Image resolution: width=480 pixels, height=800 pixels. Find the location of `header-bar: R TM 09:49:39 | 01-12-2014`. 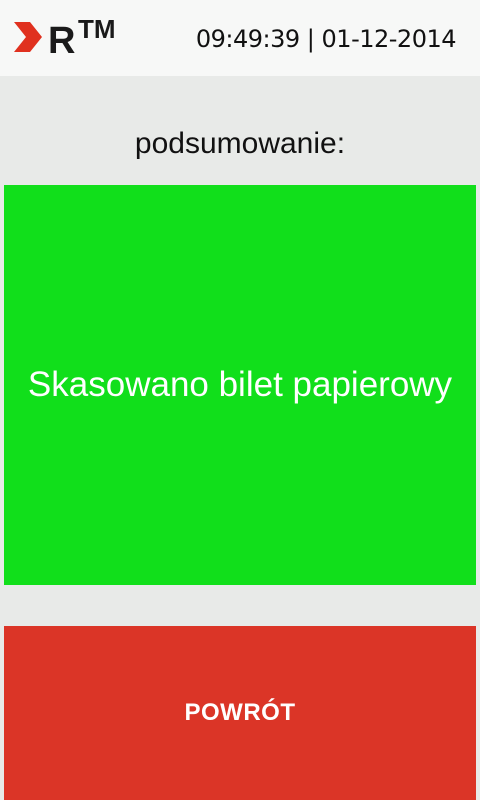

header-bar: R TM 09:49:39 | 01-12-2014 is located at coordinates (240, 38).